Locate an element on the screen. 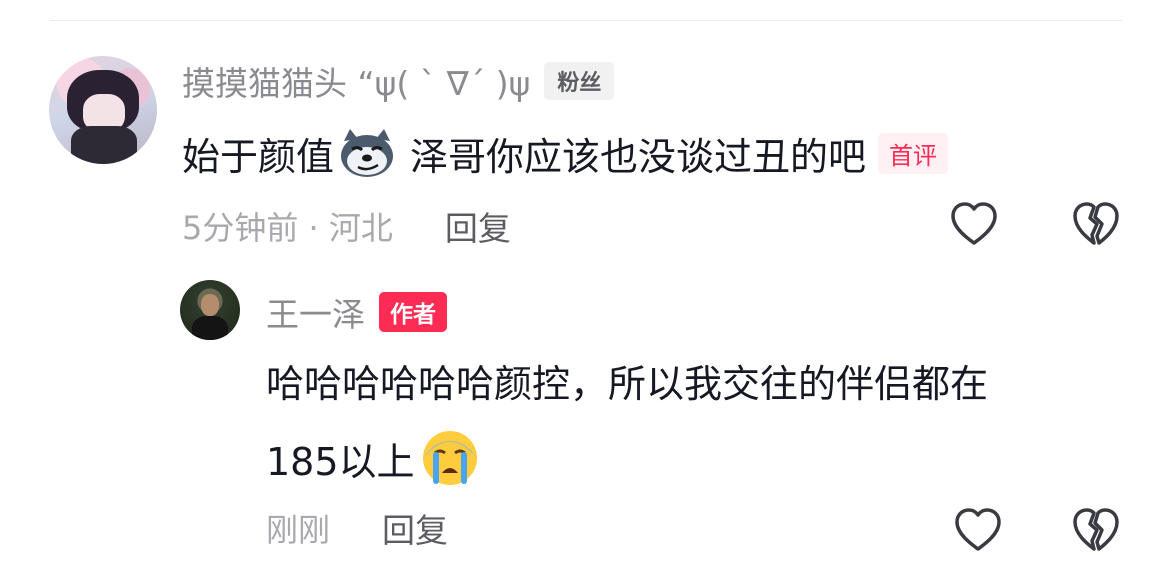  comment-meta: 5分钟前 · 河北 回复 is located at coordinates (346, 226).